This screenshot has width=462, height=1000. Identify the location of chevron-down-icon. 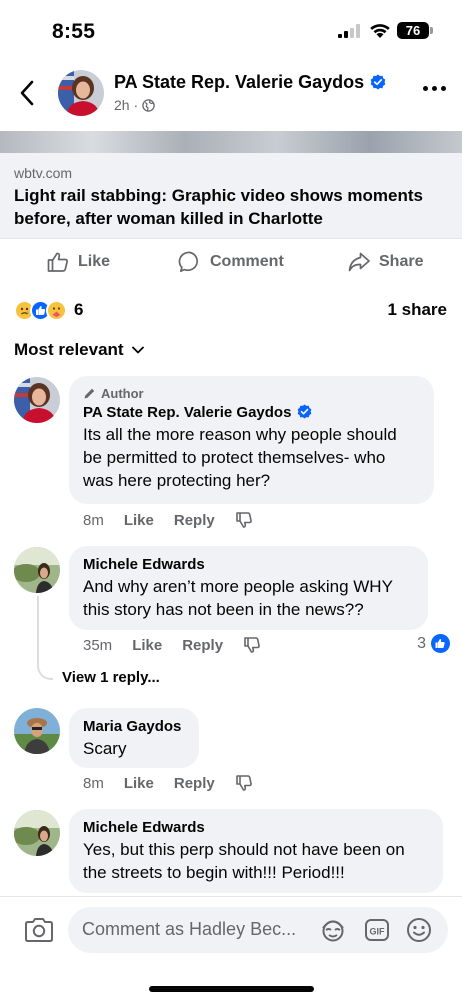
(137, 350).